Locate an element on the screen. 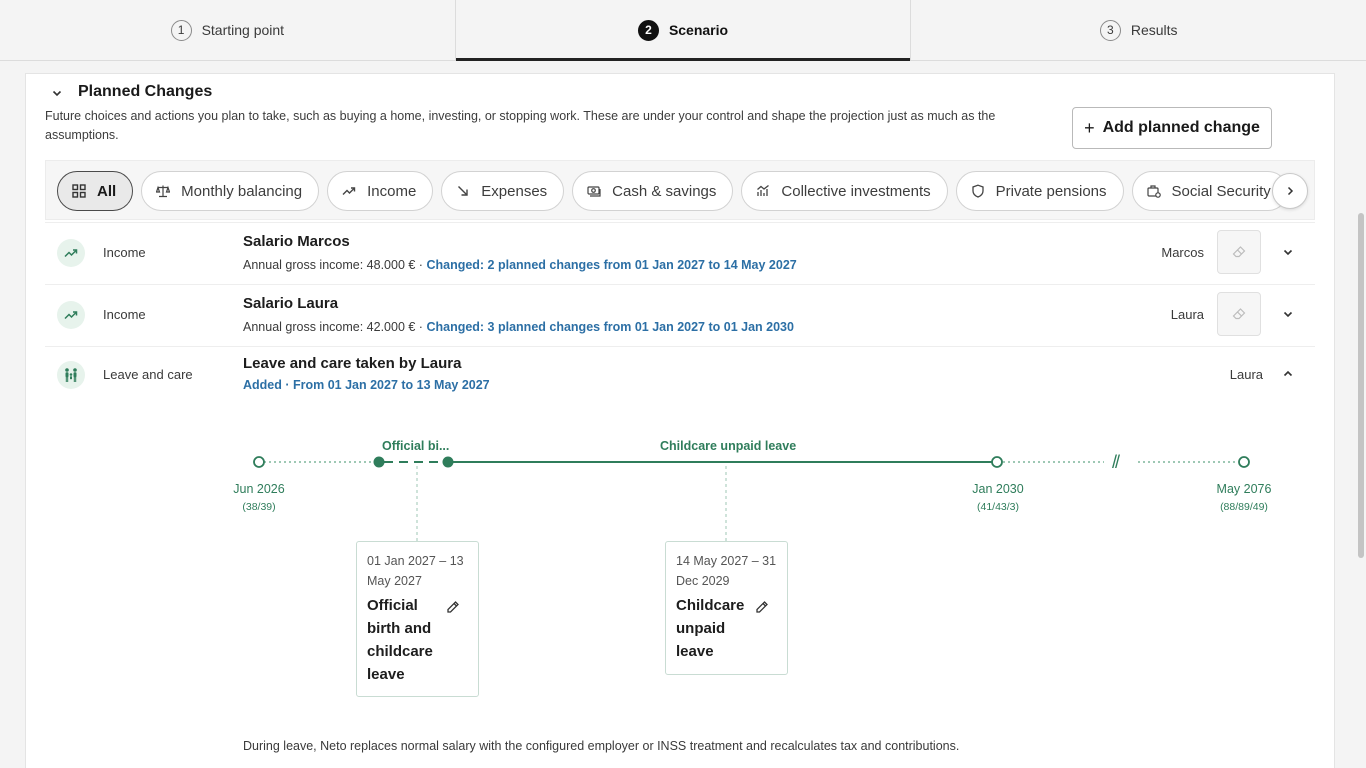  filter-chip-private-pensions: Private pensions is located at coordinates (1039, 191).